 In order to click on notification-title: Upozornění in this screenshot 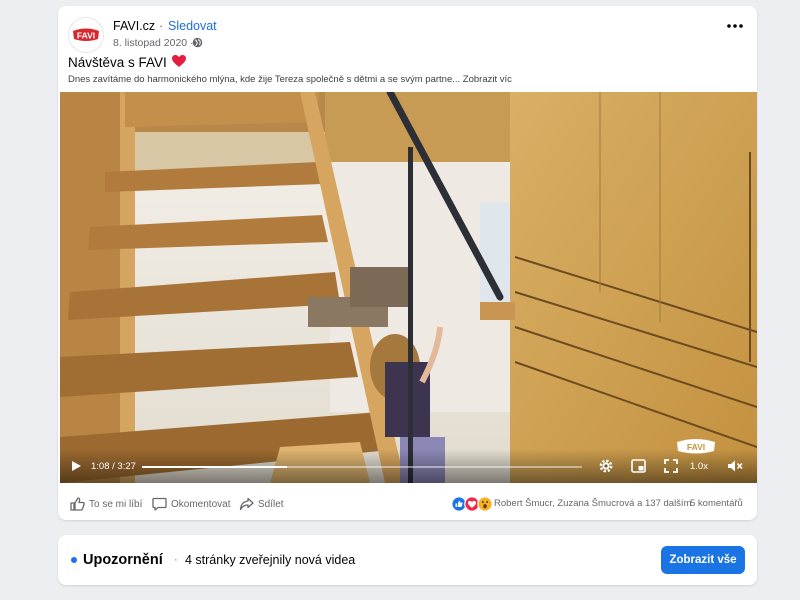, I will do `click(123, 560)`.